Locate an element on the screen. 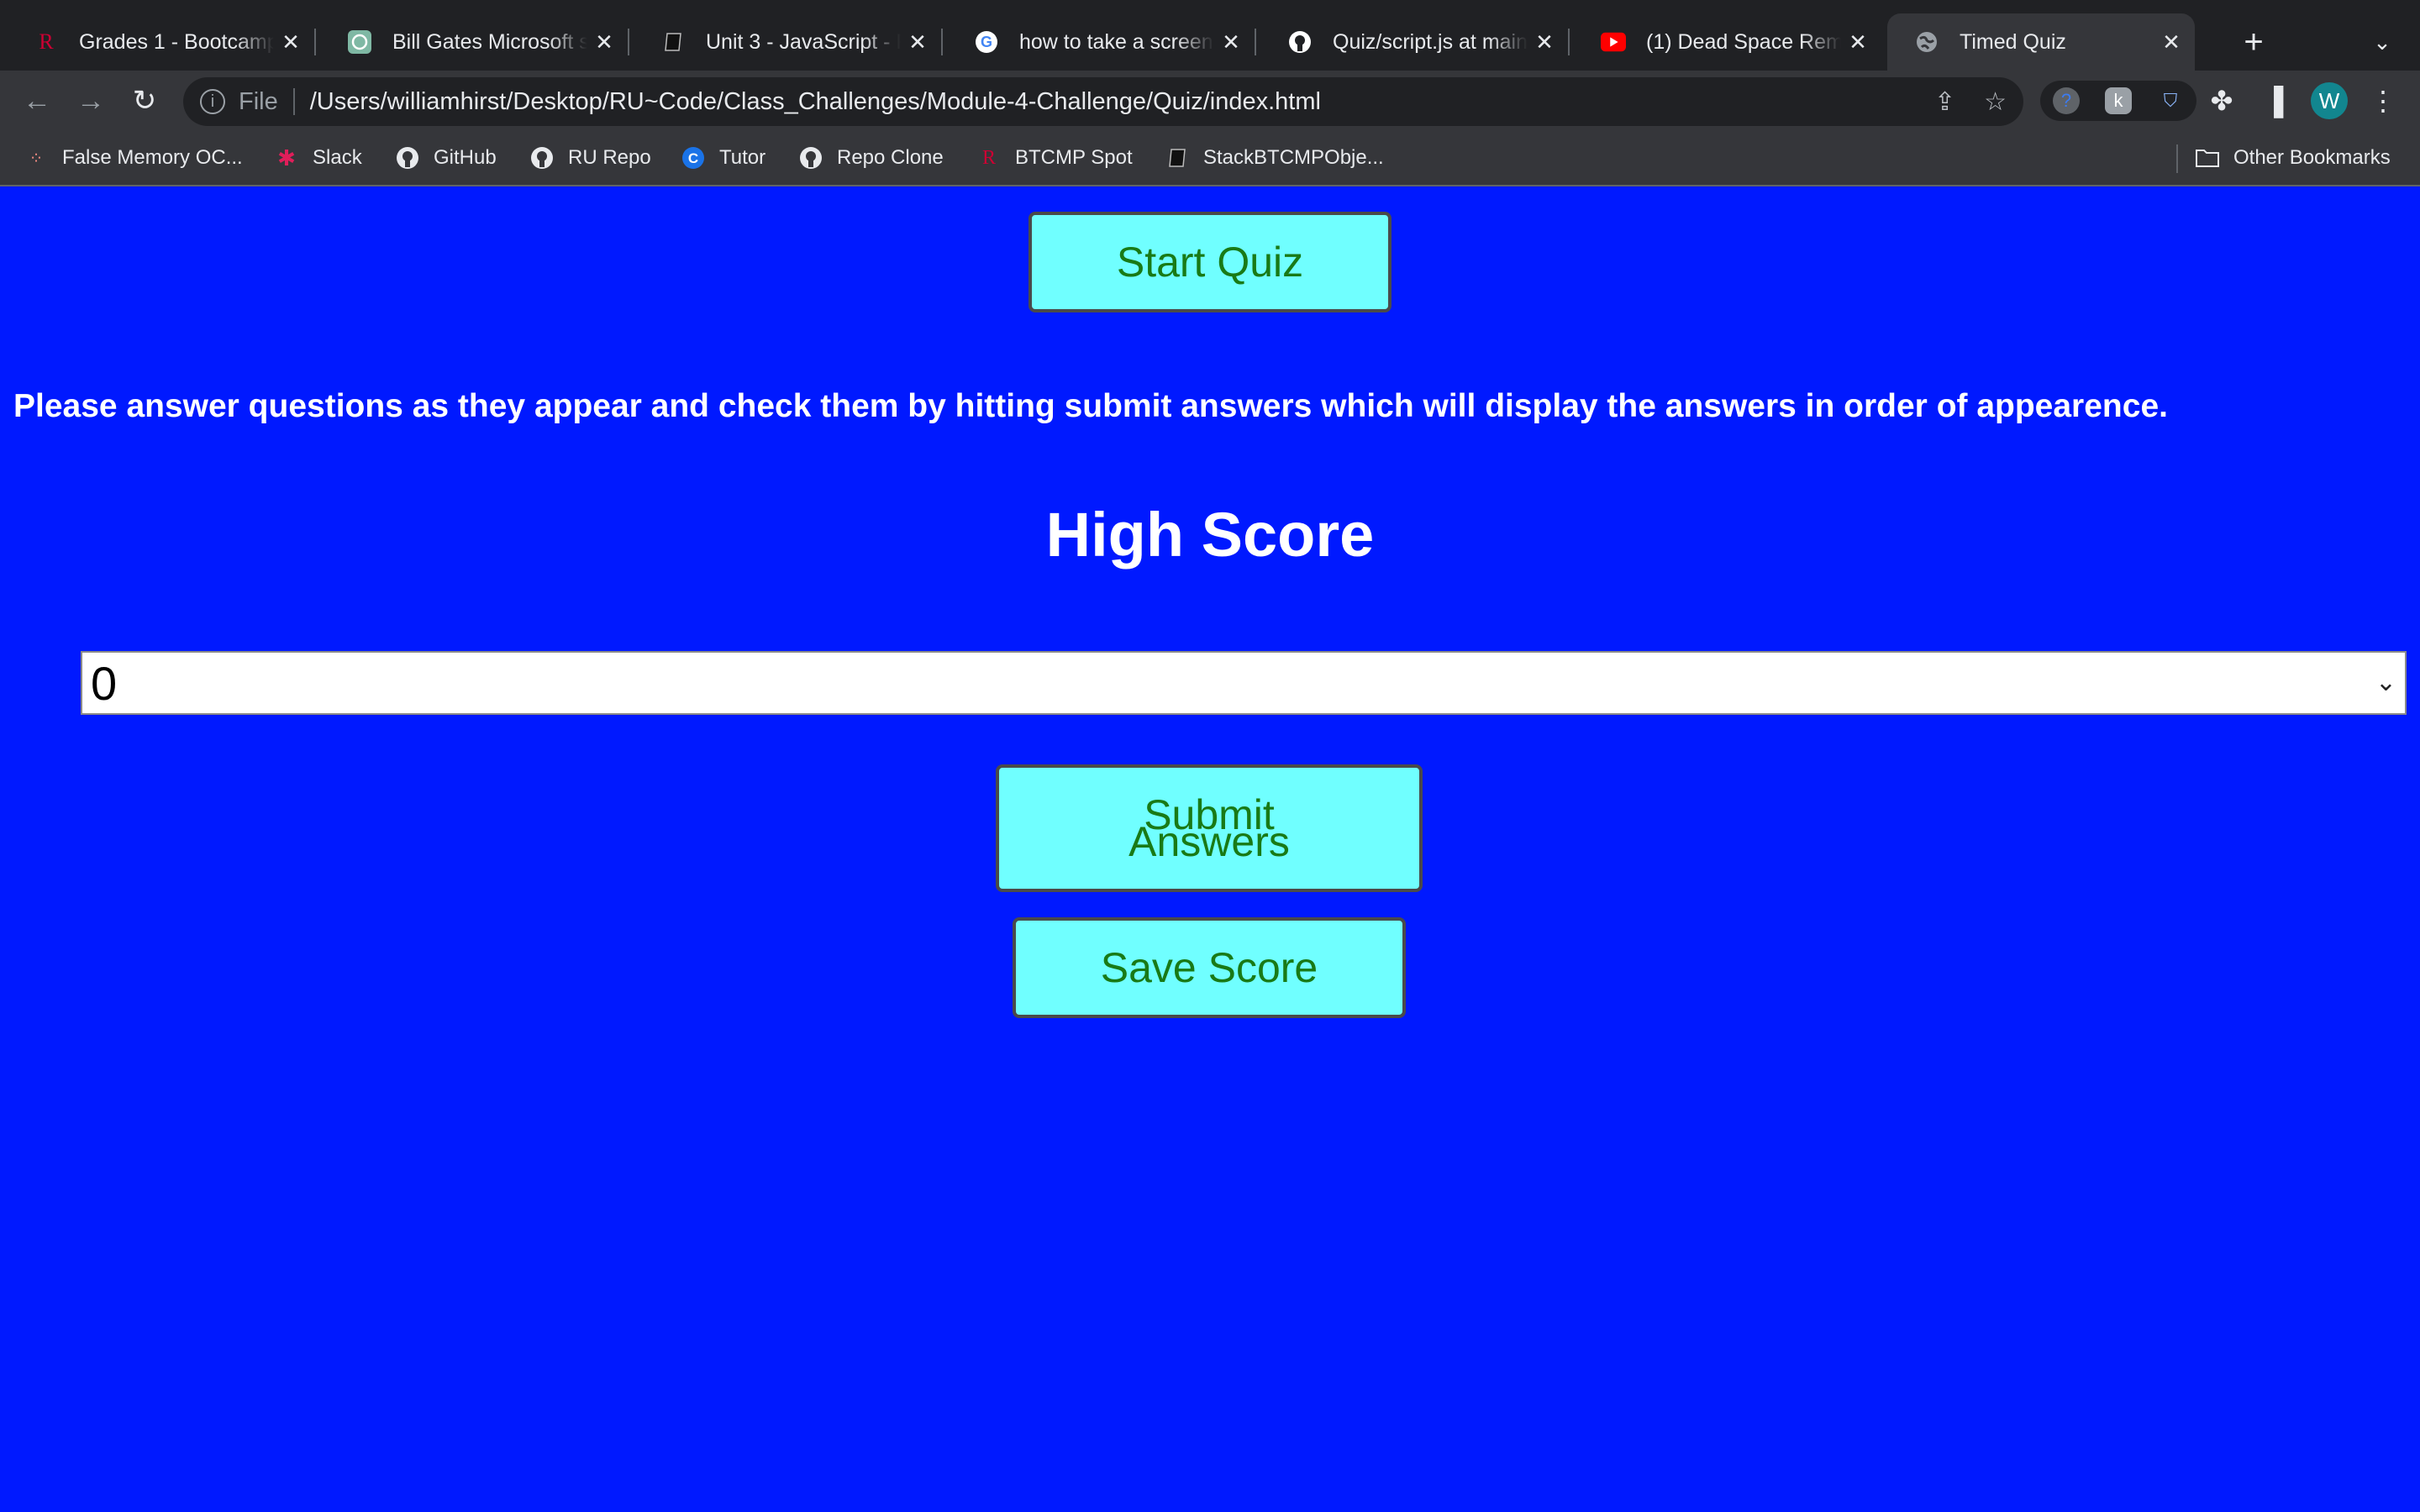 This screenshot has width=2420, height=1512. tab-title: Timed Quiz is located at coordinates (2013, 41).